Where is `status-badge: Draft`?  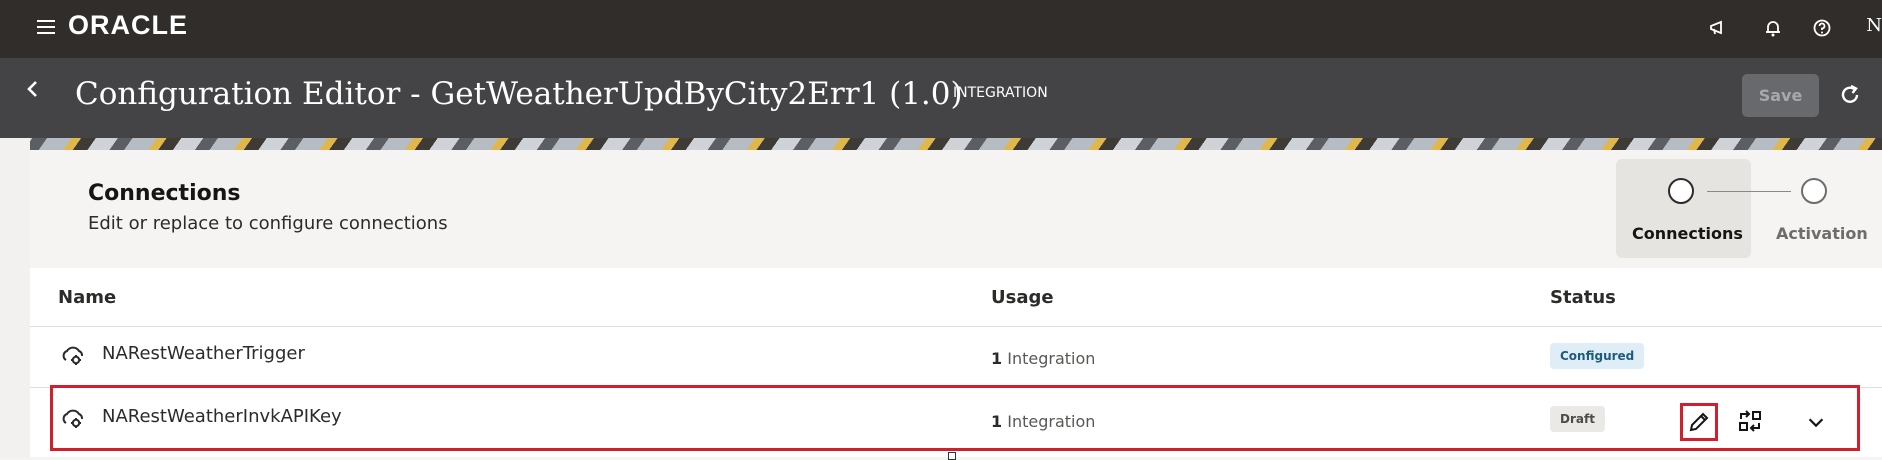 status-badge: Draft is located at coordinates (1577, 419).